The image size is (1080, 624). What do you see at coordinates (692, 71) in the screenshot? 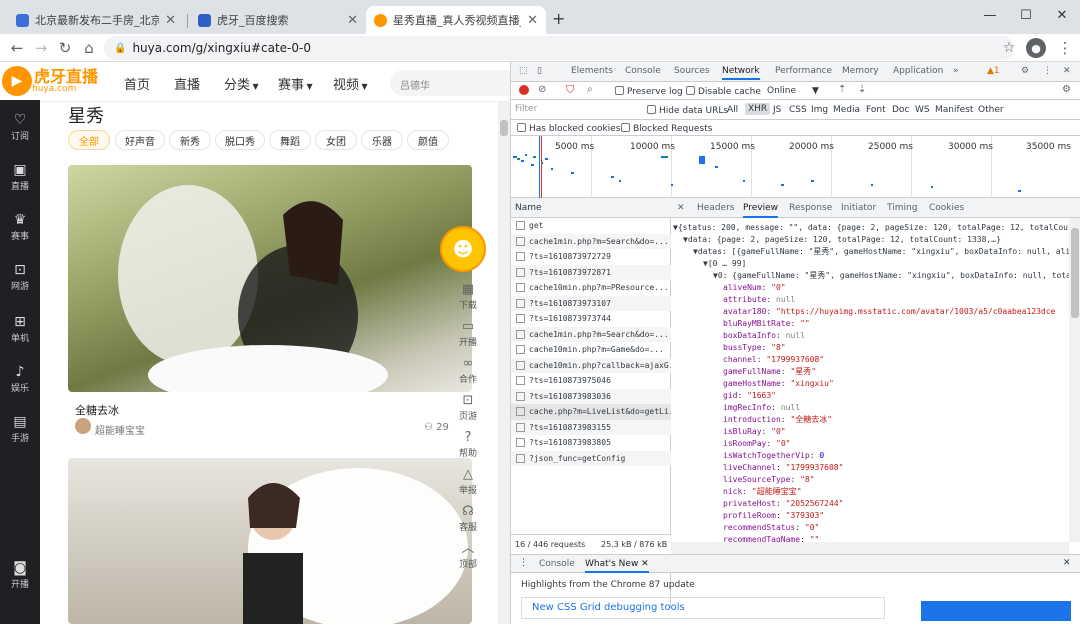
I see `tab-sources: Sources` at bounding box center [692, 71].